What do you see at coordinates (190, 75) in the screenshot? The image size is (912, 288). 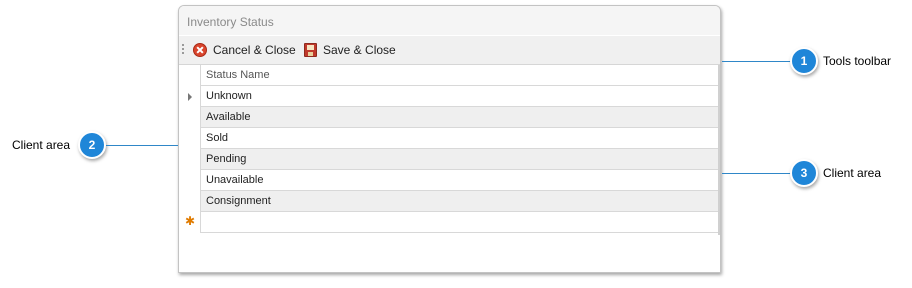 I see `header-indicator-cell` at bounding box center [190, 75].